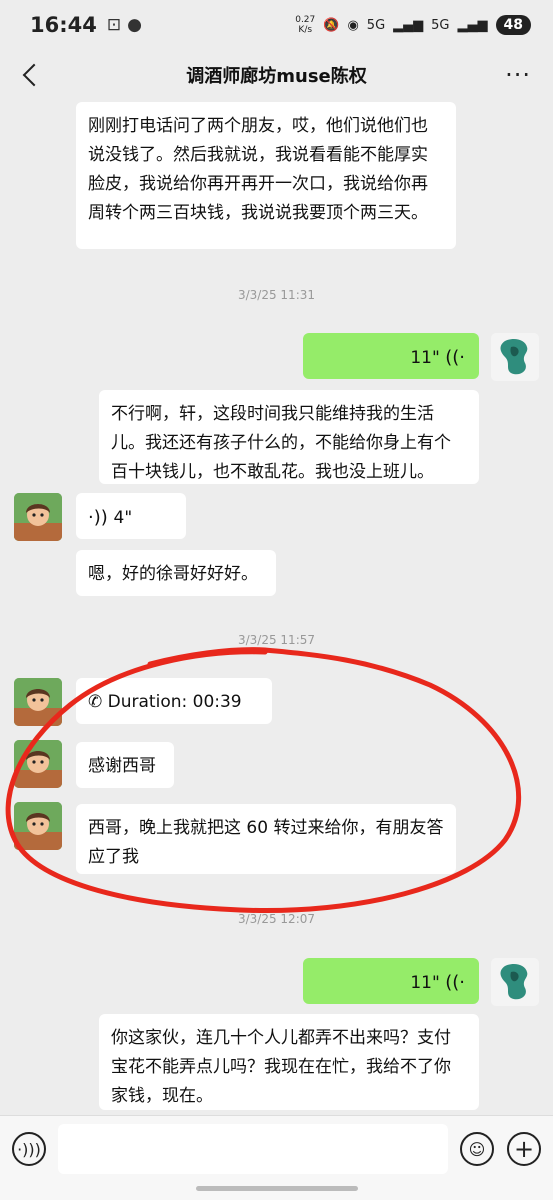  What do you see at coordinates (353, 25) in the screenshot?
I see `location-icon: ◉` at bounding box center [353, 25].